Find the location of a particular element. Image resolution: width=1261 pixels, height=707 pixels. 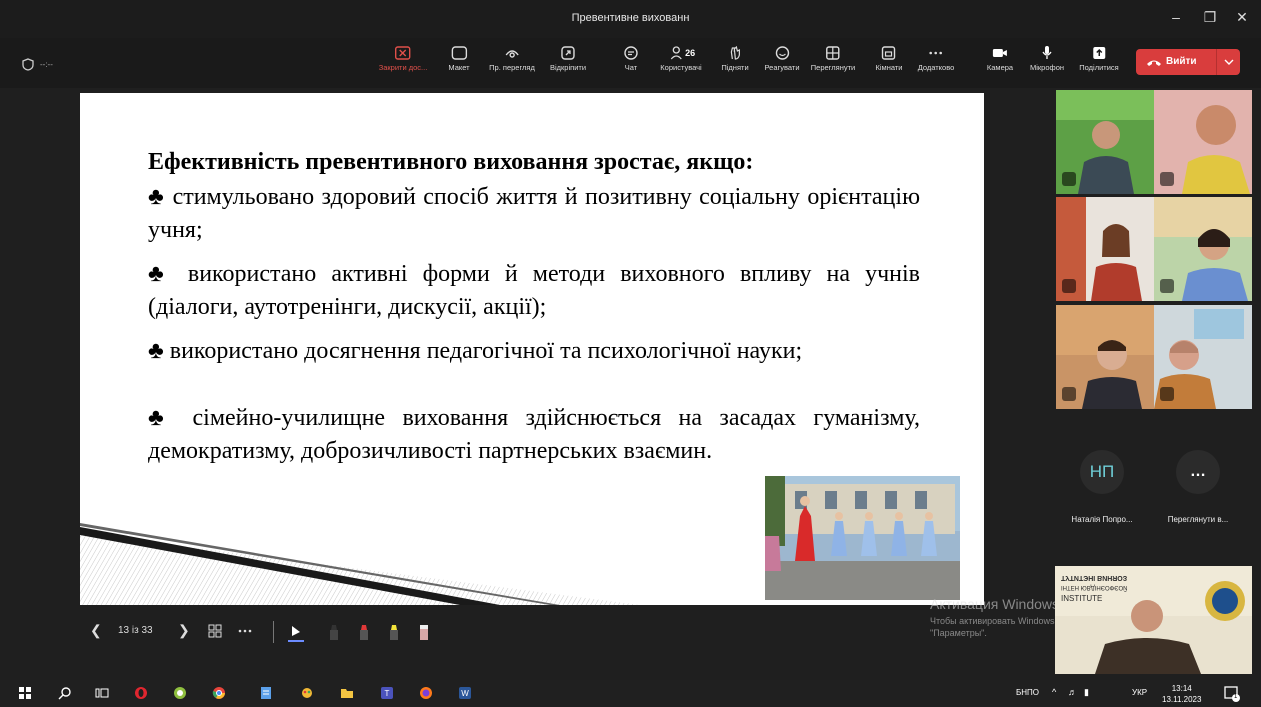

hand-icon is located at coordinates (735, 53).